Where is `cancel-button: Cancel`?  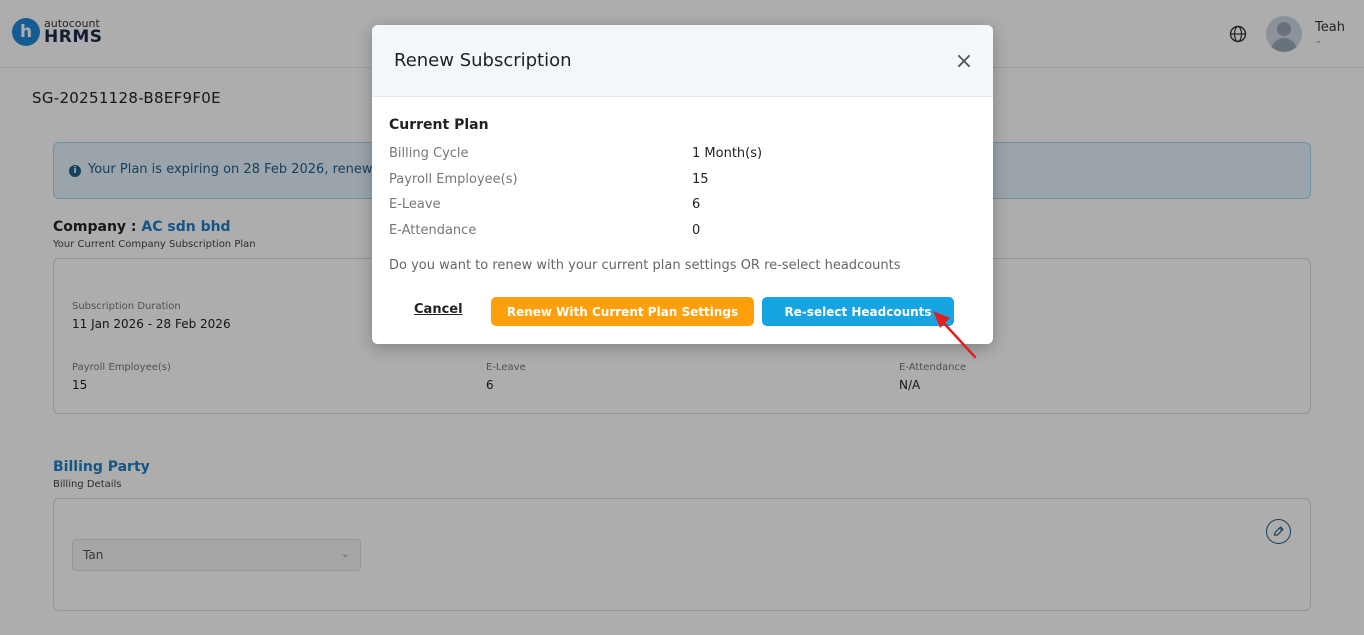
cancel-button: Cancel is located at coordinates (438, 309).